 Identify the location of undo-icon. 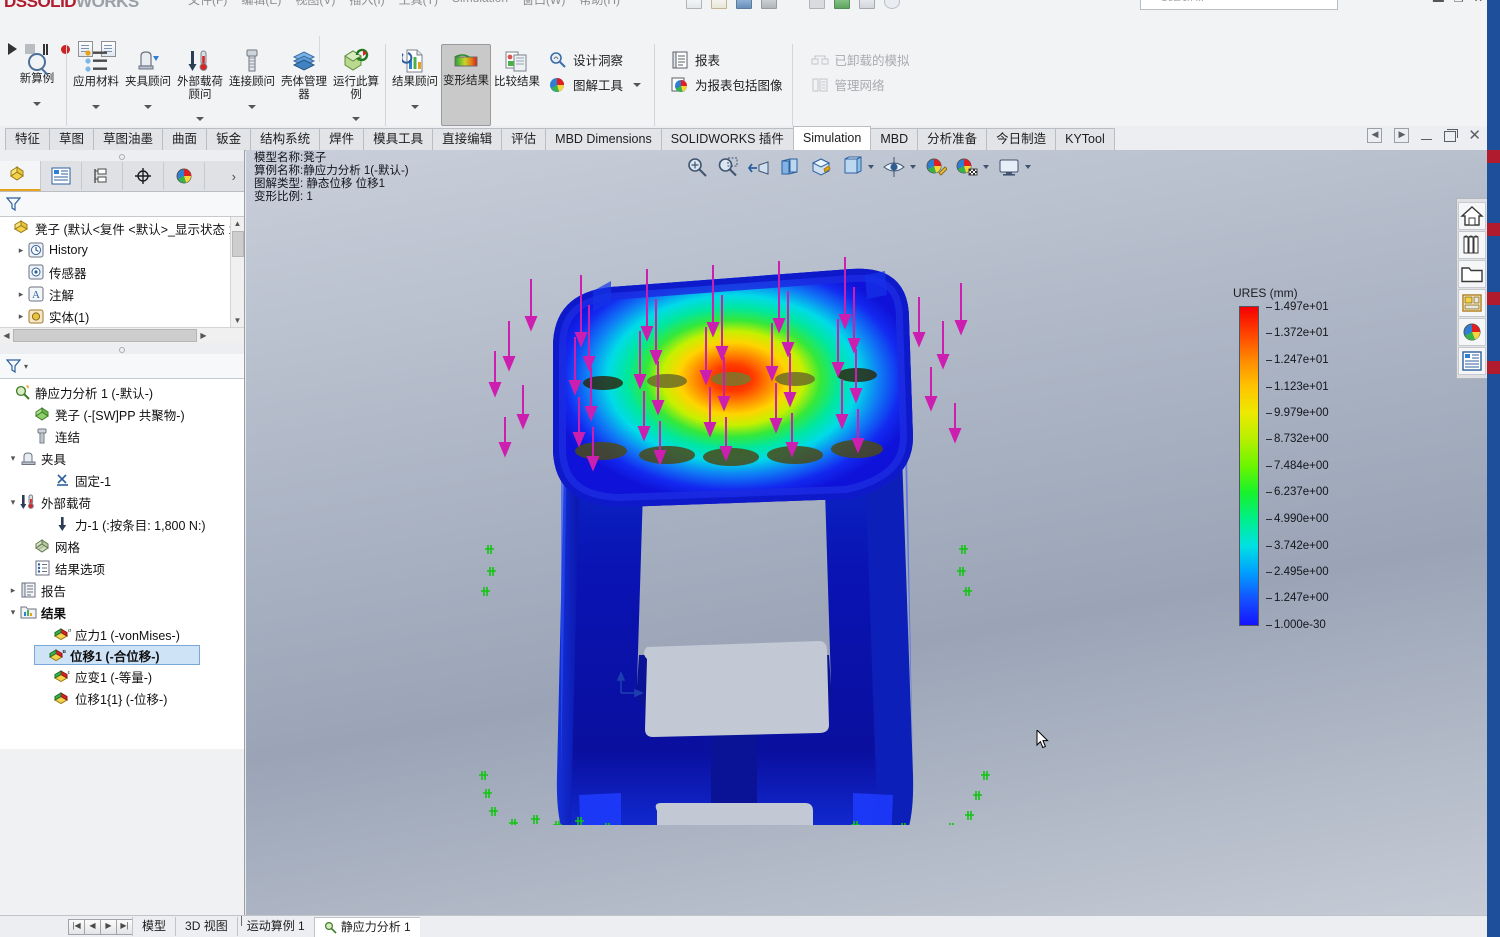
(793, 4).